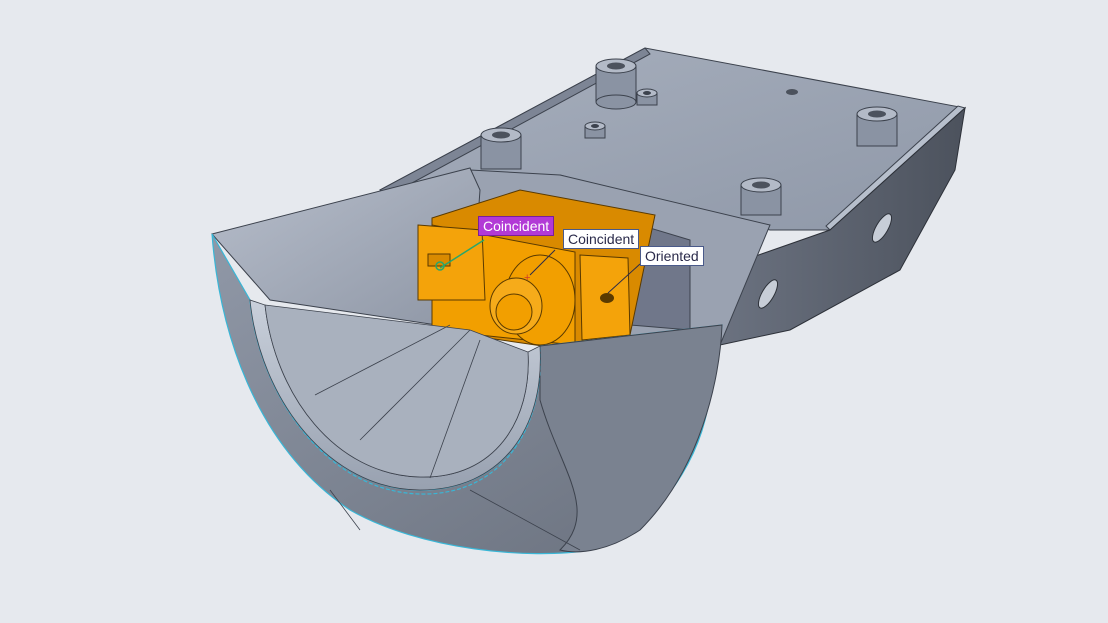 This screenshot has width=1108, height=623. Describe the element at coordinates (527, 278) in the screenshot. I see `datum-axis-marker: +` at that location.